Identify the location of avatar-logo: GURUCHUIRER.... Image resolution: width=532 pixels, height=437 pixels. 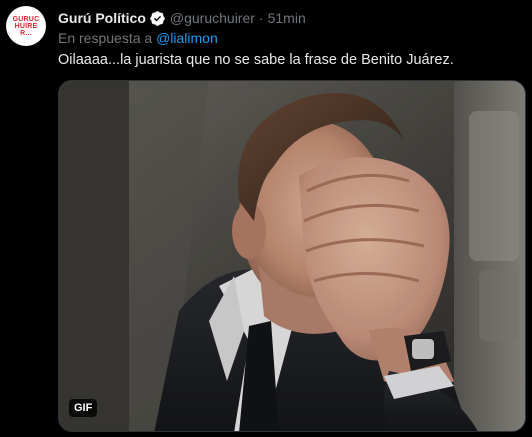
(26, 26).